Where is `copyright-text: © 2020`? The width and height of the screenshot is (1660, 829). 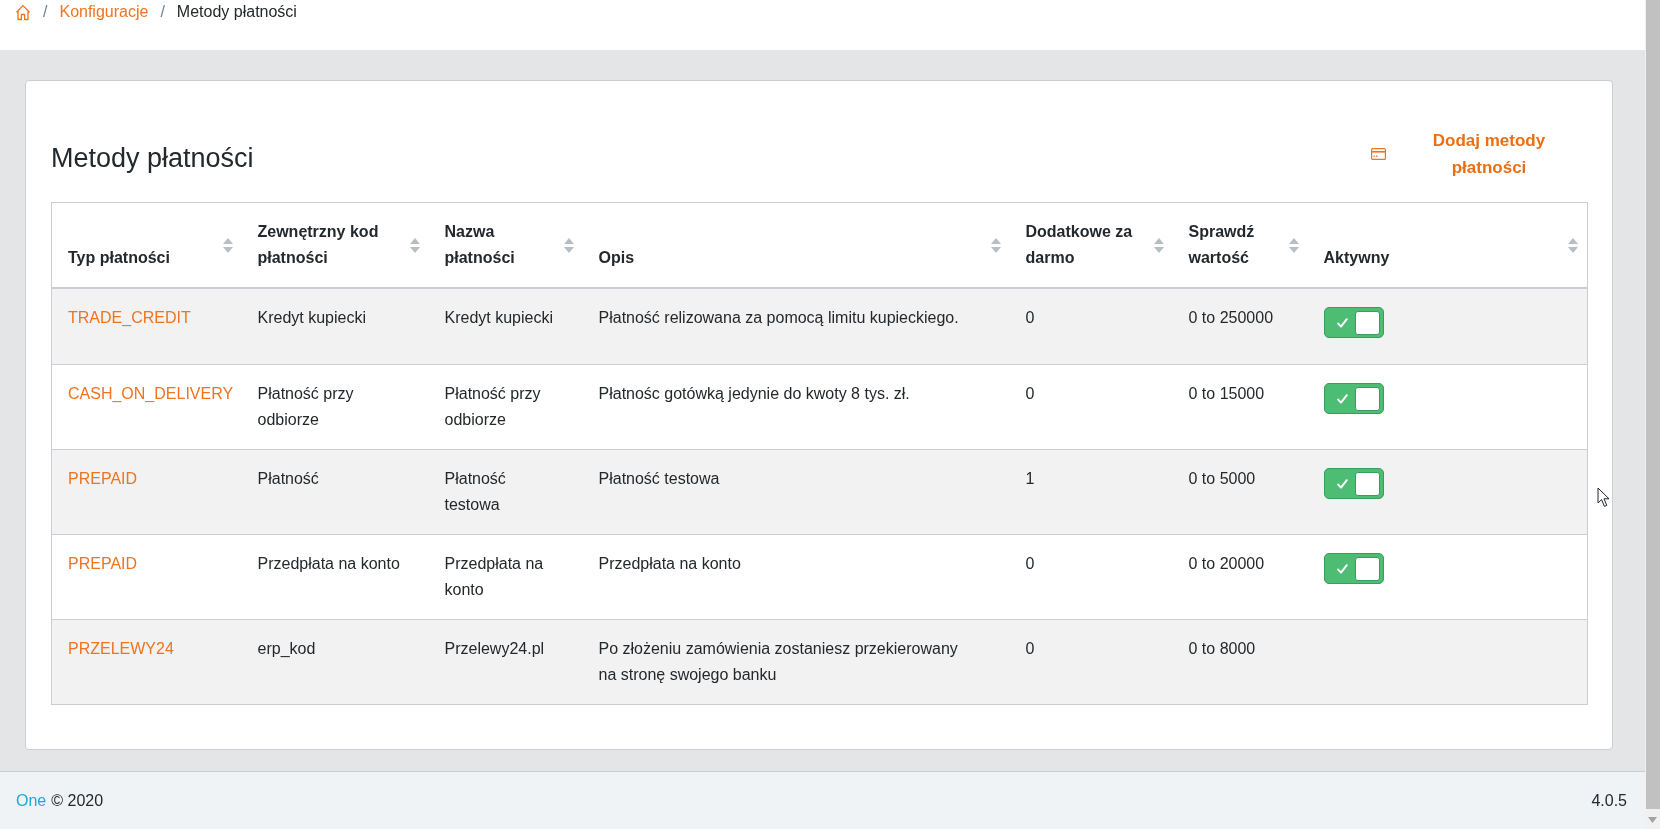 copyright-text: © 2020 is located at coordinates (77, 800).